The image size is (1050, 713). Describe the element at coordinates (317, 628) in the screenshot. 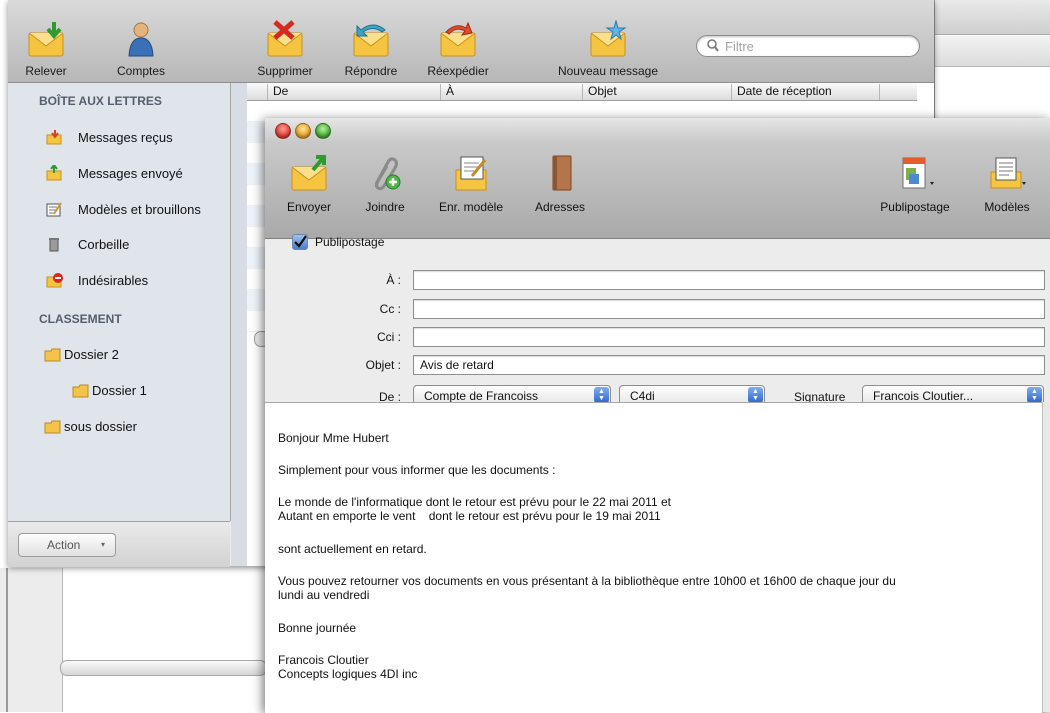

I see `body-line: Bonne journée` at that location.